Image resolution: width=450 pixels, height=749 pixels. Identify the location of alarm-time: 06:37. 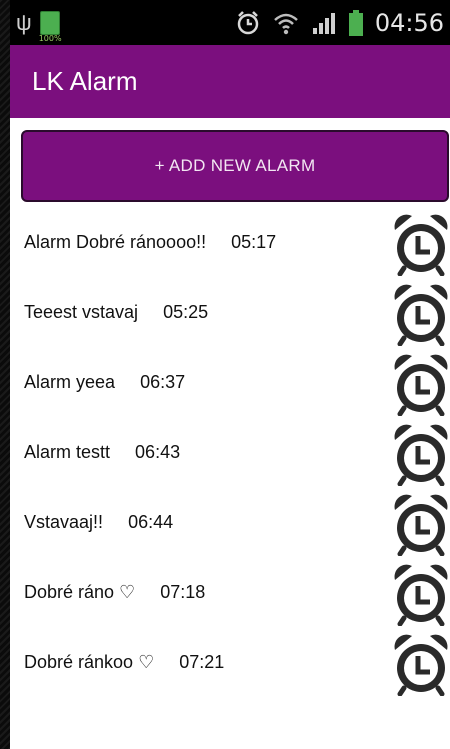
(163, 382).